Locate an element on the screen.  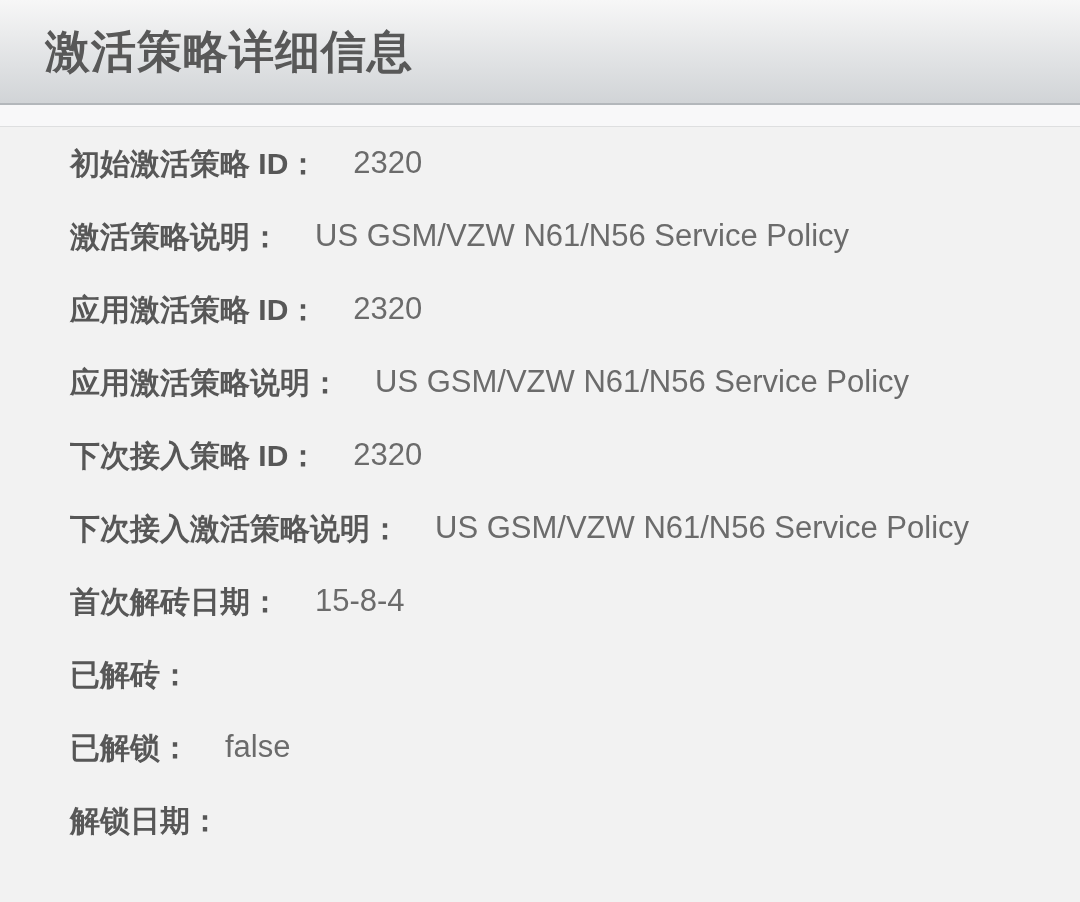
field-value: false is located at coordinates (258, 747).